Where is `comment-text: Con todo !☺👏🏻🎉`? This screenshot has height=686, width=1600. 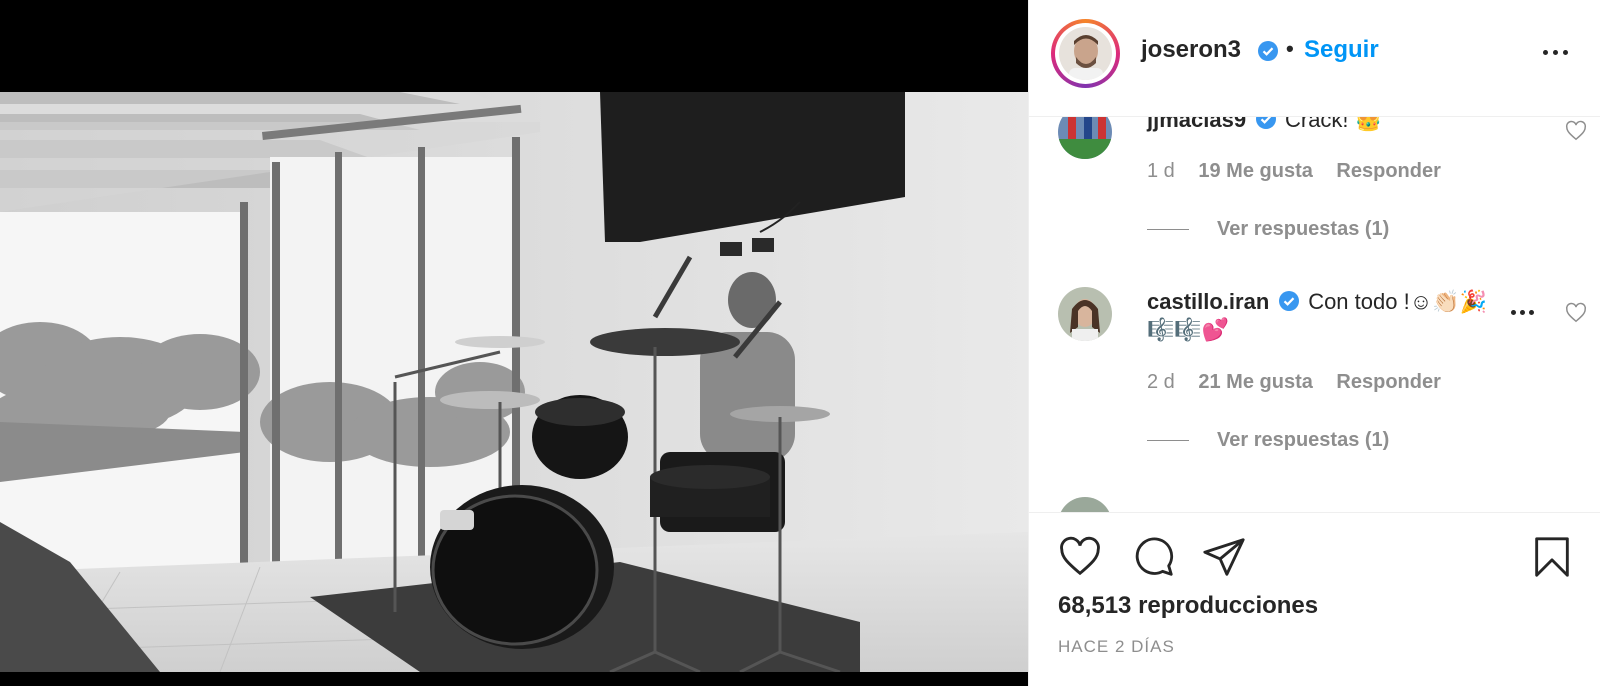 comment-text: Con todo !☺👏🏻🎉 is located at coordinates (1397, 301).